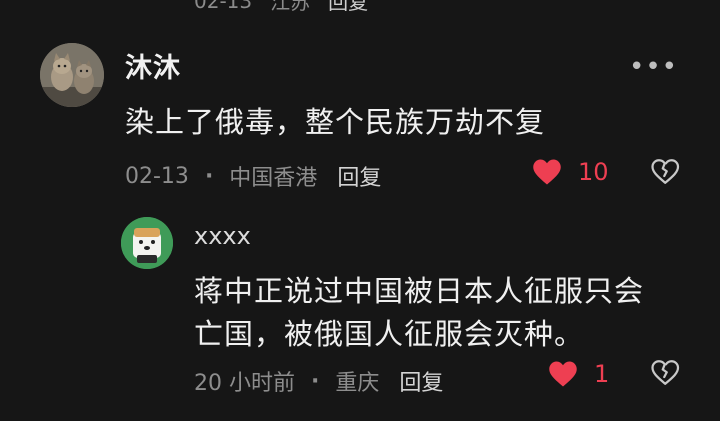 The image size is (720, 421). I want to click on comment-meta: 02-13 · 中国香港 回复, so click(253, 176).